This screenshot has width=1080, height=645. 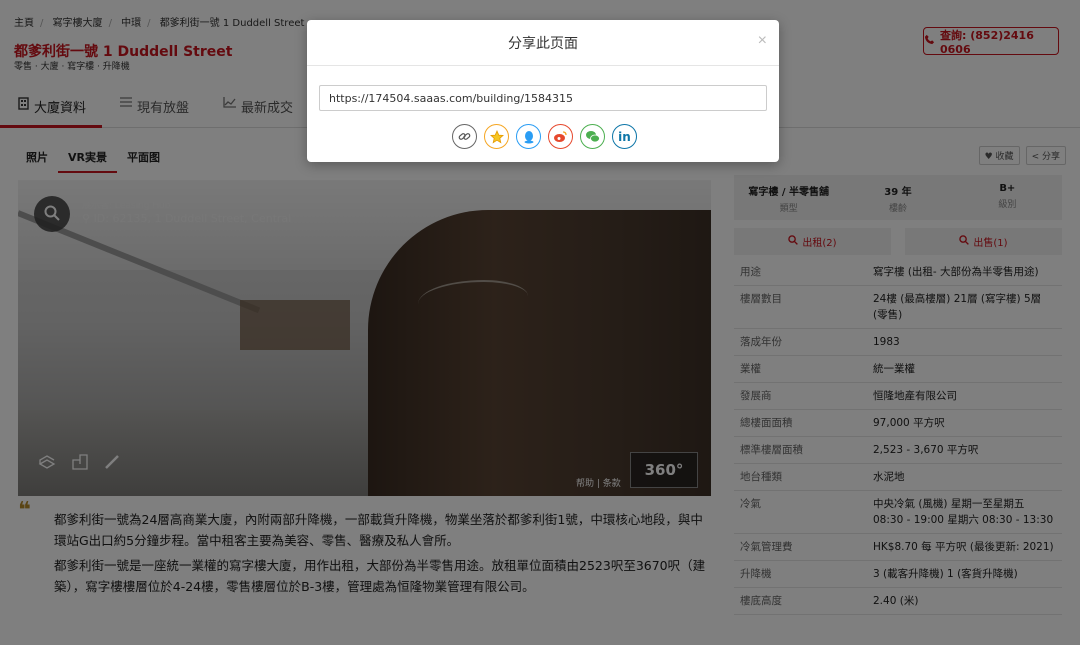 What do you see at coordinates (496, 136) in the screenshot?
I see `star-icon` at bounding box center [496, 136].